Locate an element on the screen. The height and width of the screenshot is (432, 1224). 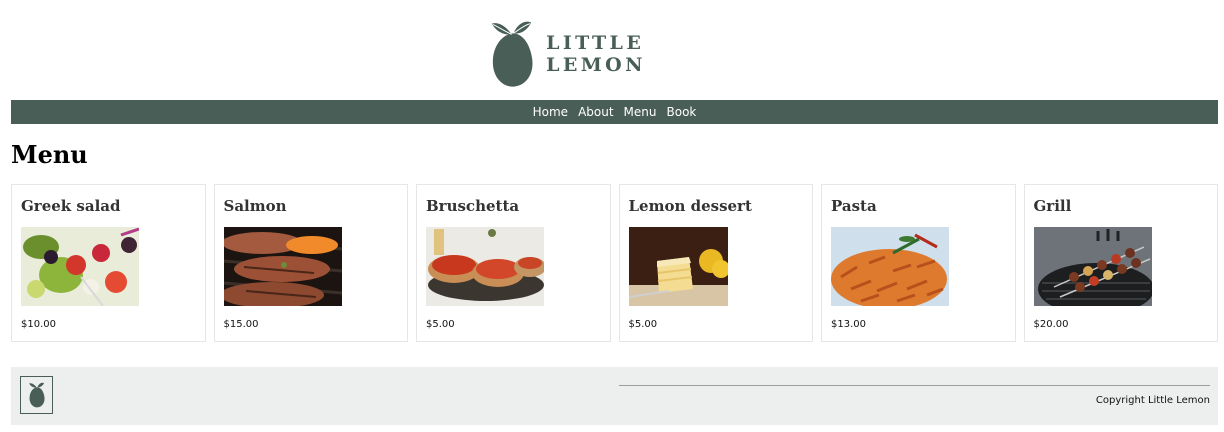
menu-item-name: Greek salad is located at coordinates (71, 206).